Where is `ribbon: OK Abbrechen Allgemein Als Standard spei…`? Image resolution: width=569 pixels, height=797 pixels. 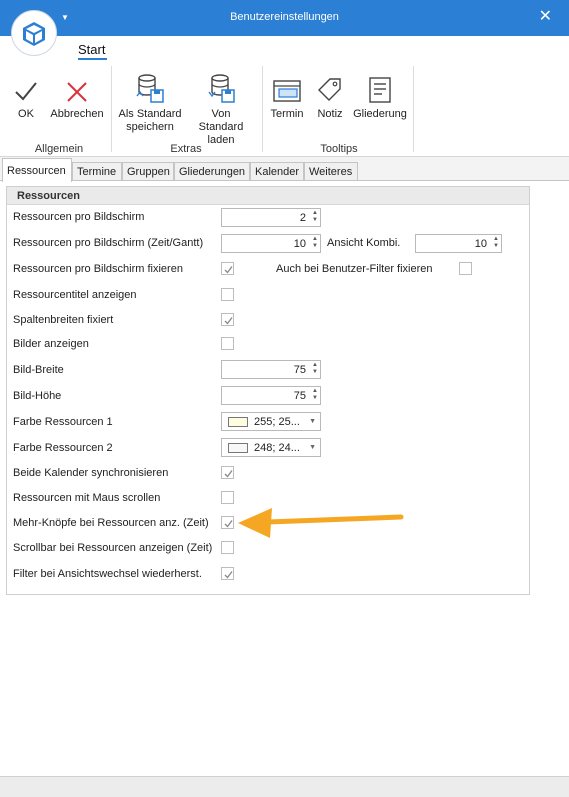 ribbon: OK Abbrechen Allgemein Als Standard spei… is located at coordinates (284, 108).